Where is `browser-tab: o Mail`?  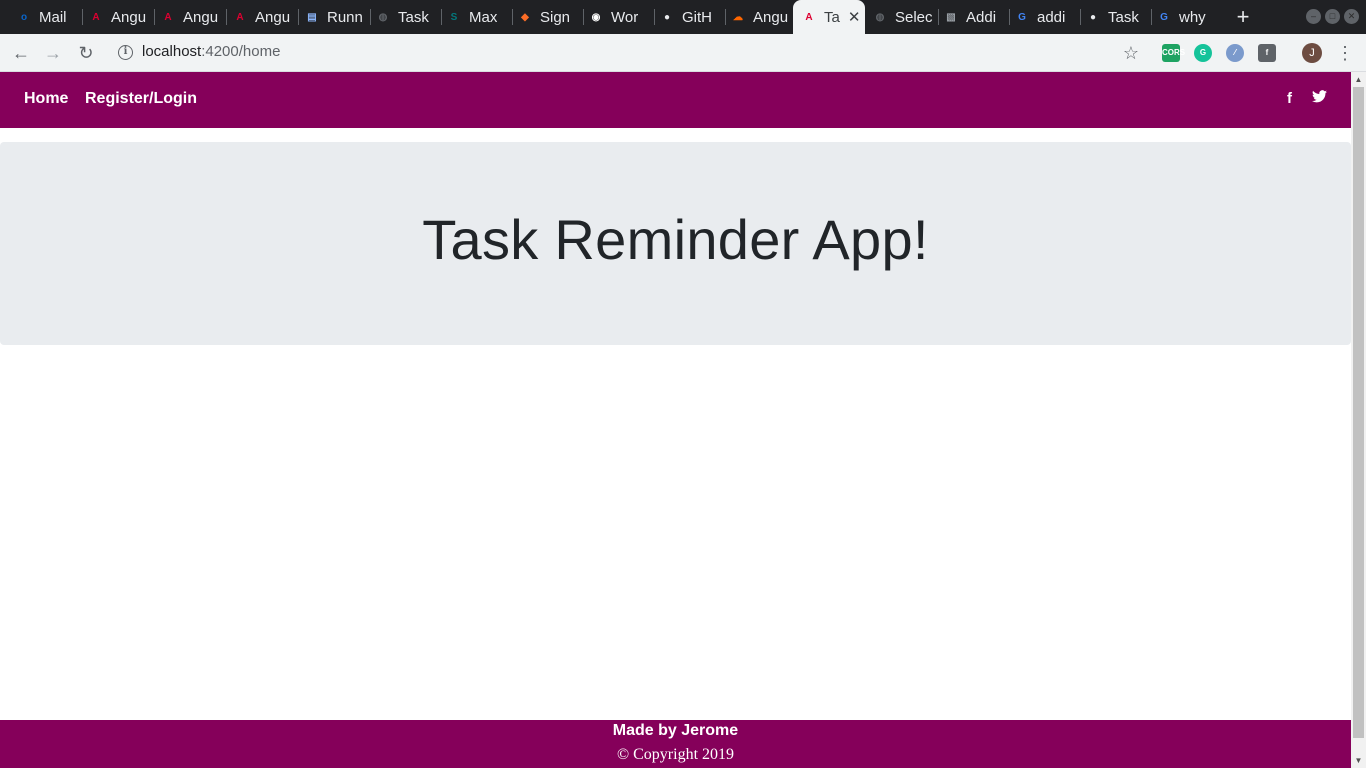 browser-tab: o Mail is located at coordinates (47, 17).